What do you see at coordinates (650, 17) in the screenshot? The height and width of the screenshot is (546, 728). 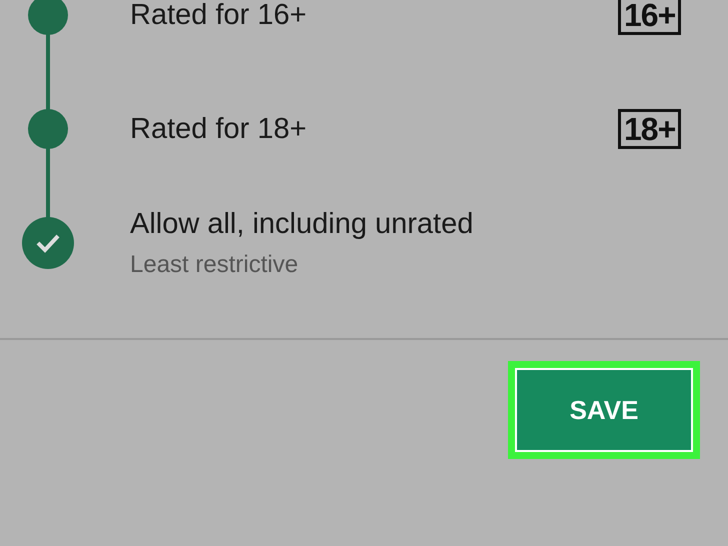 I see `rating-badge: 16+` at bounding box center [650, 17].